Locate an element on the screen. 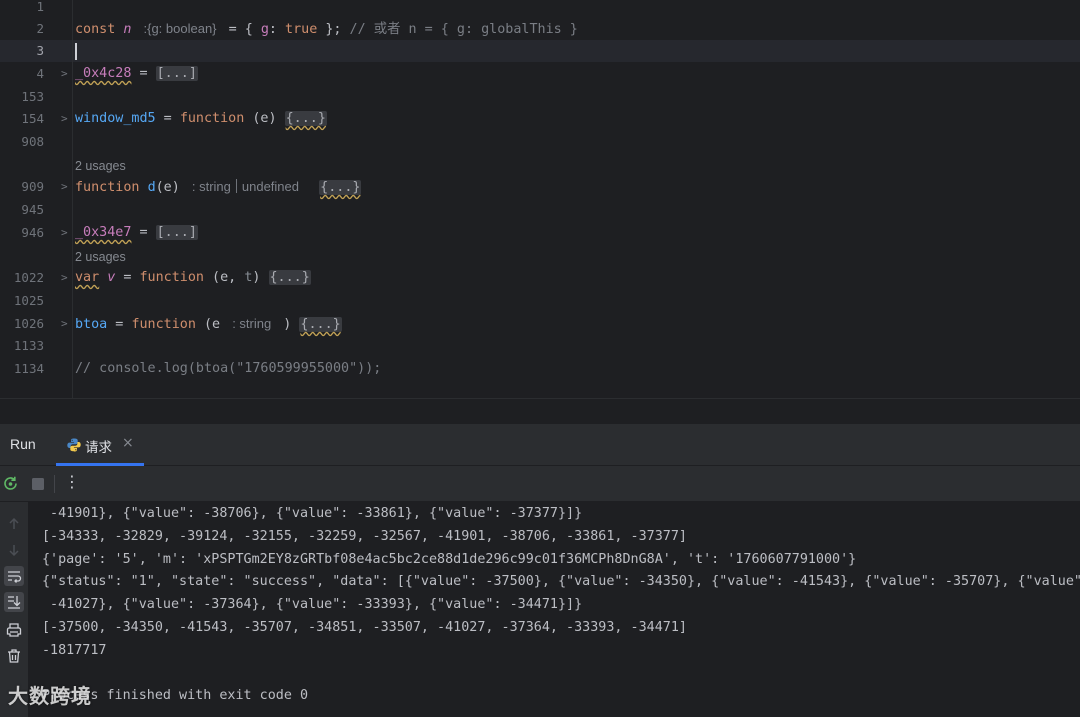 The height and width of the screenshot is (717, 1080). console-line: -1817717 is located at coordinates (74, 650).